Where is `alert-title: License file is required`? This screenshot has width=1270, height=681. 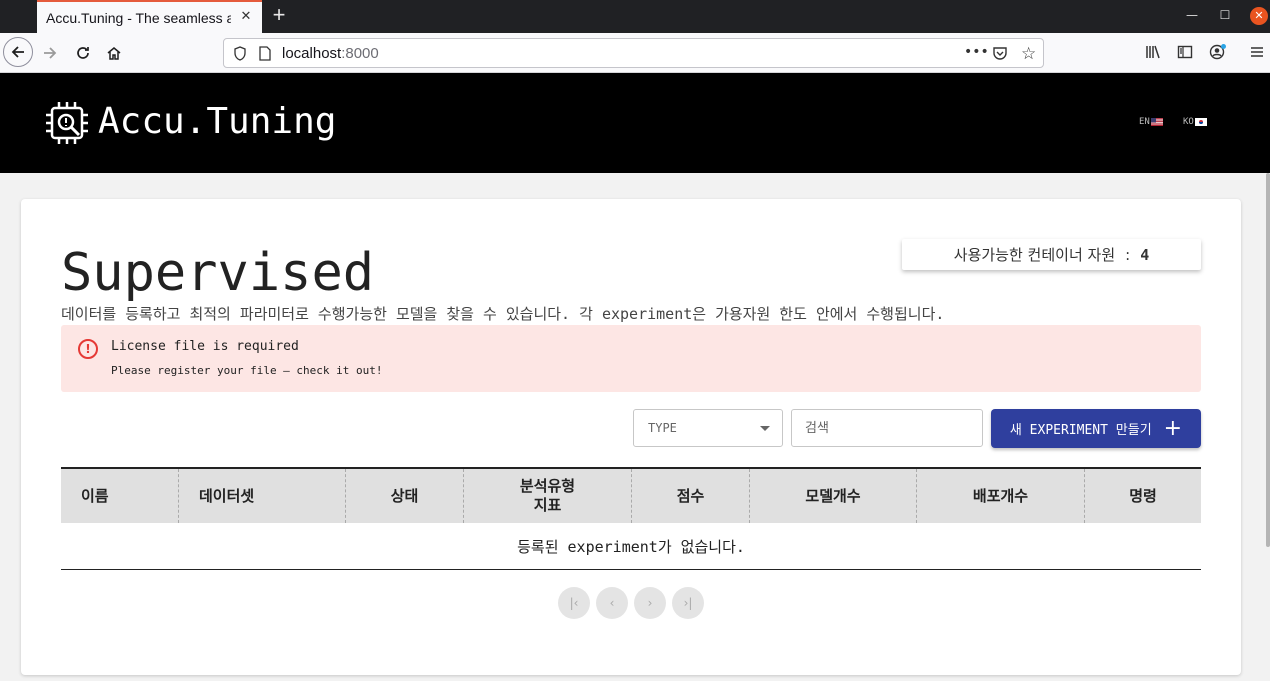 alert-title: License file is required is located at coordinates (205, 346).